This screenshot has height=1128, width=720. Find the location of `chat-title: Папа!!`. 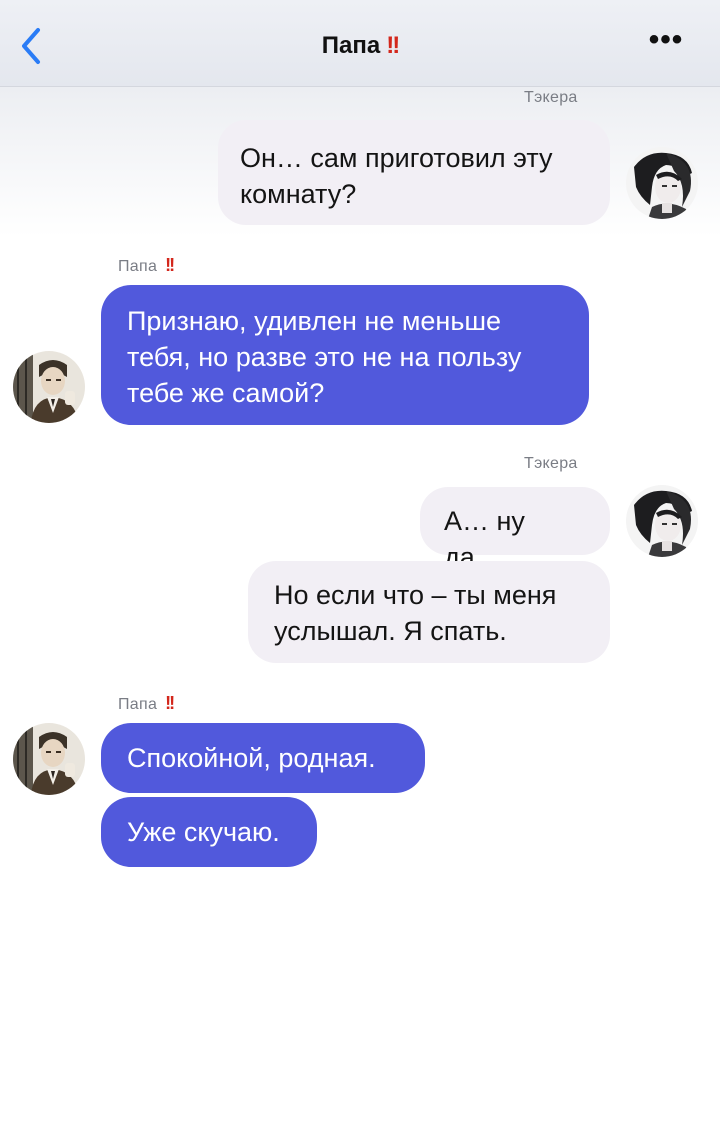

chat-title: Папа!! is located at coordinates (360, 46).